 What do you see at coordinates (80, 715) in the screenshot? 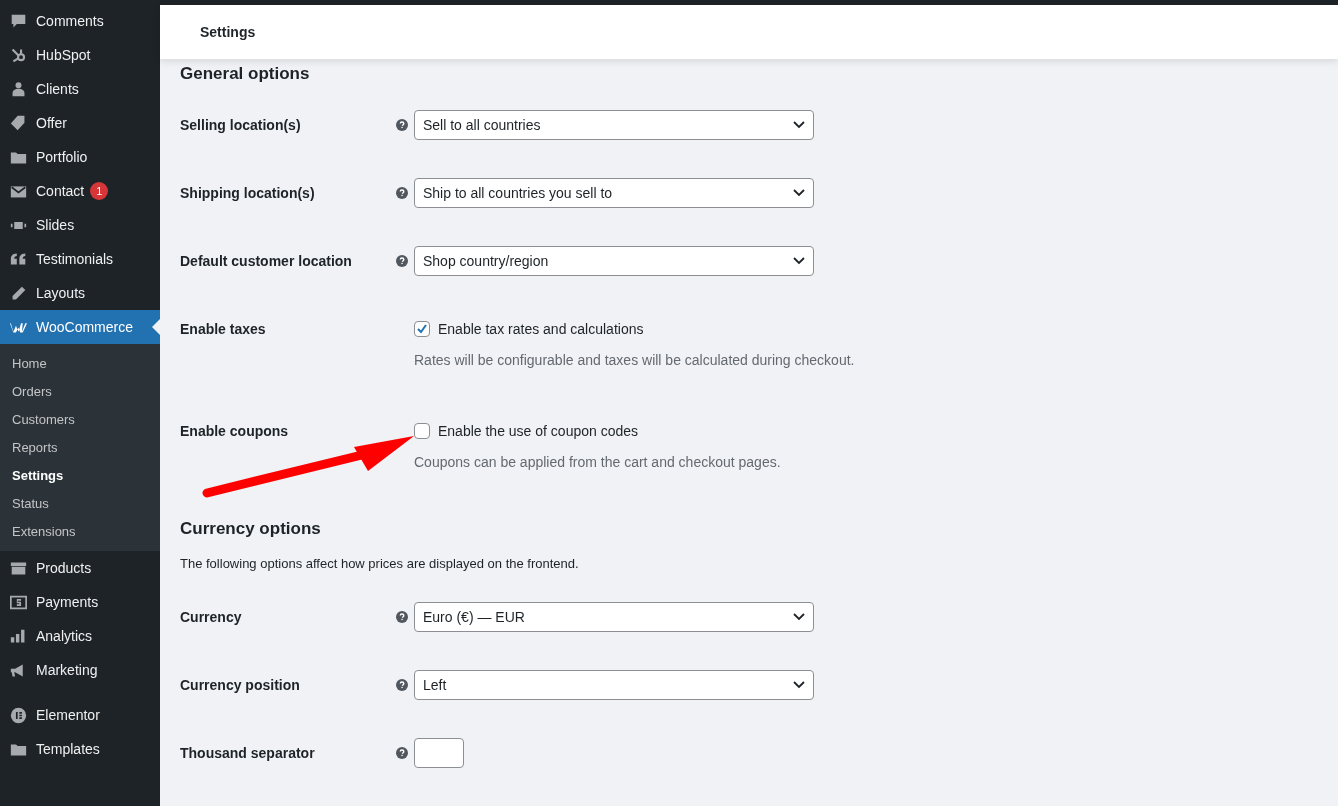
I see `sidebar-item: Elementor` at bounding box center [80, 715].